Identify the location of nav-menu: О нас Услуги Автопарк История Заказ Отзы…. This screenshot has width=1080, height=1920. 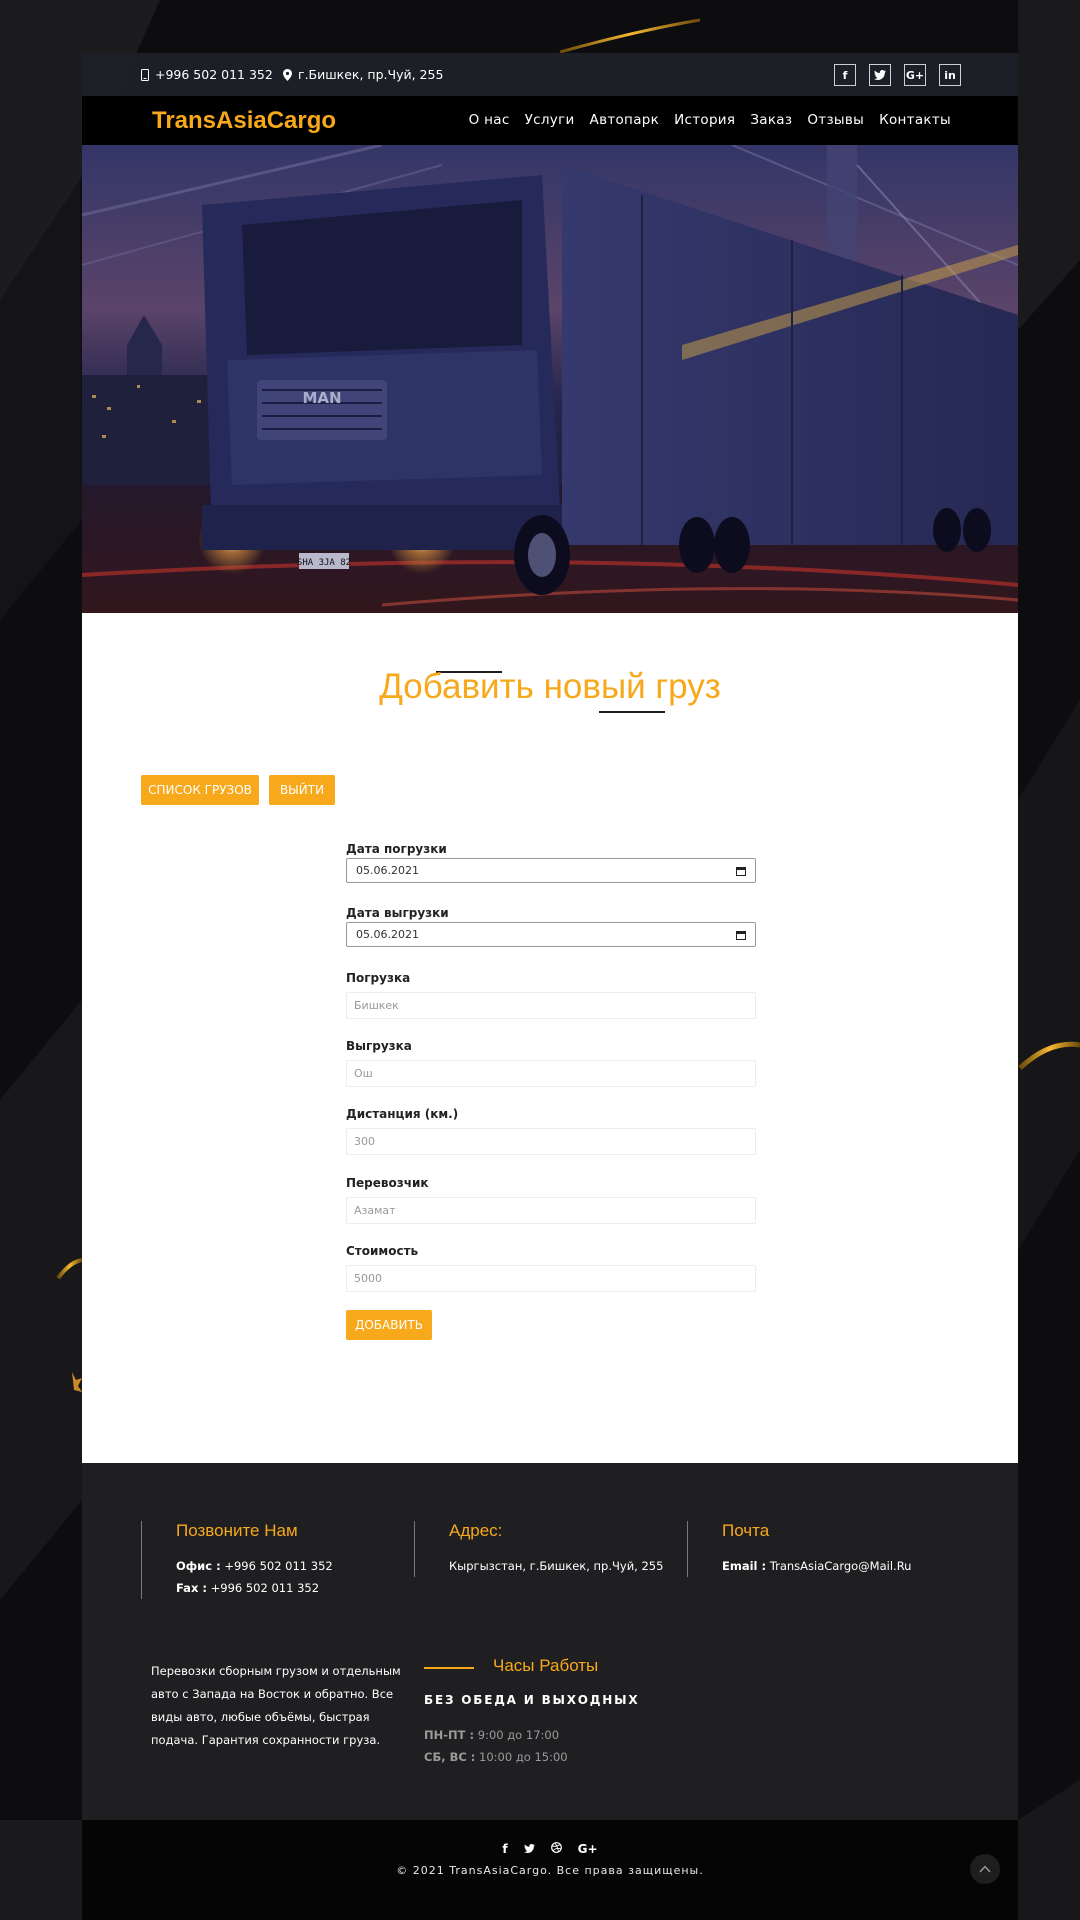
(710, 120).